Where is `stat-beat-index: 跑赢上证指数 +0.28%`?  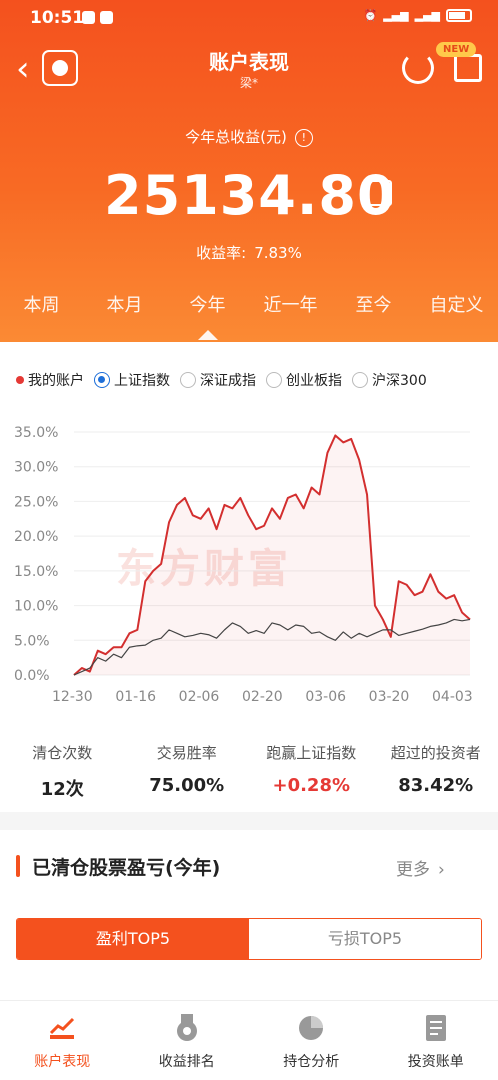
stat-beat-index: 跑赢上证指数 +0.28% is located at coordinates (311, 771).